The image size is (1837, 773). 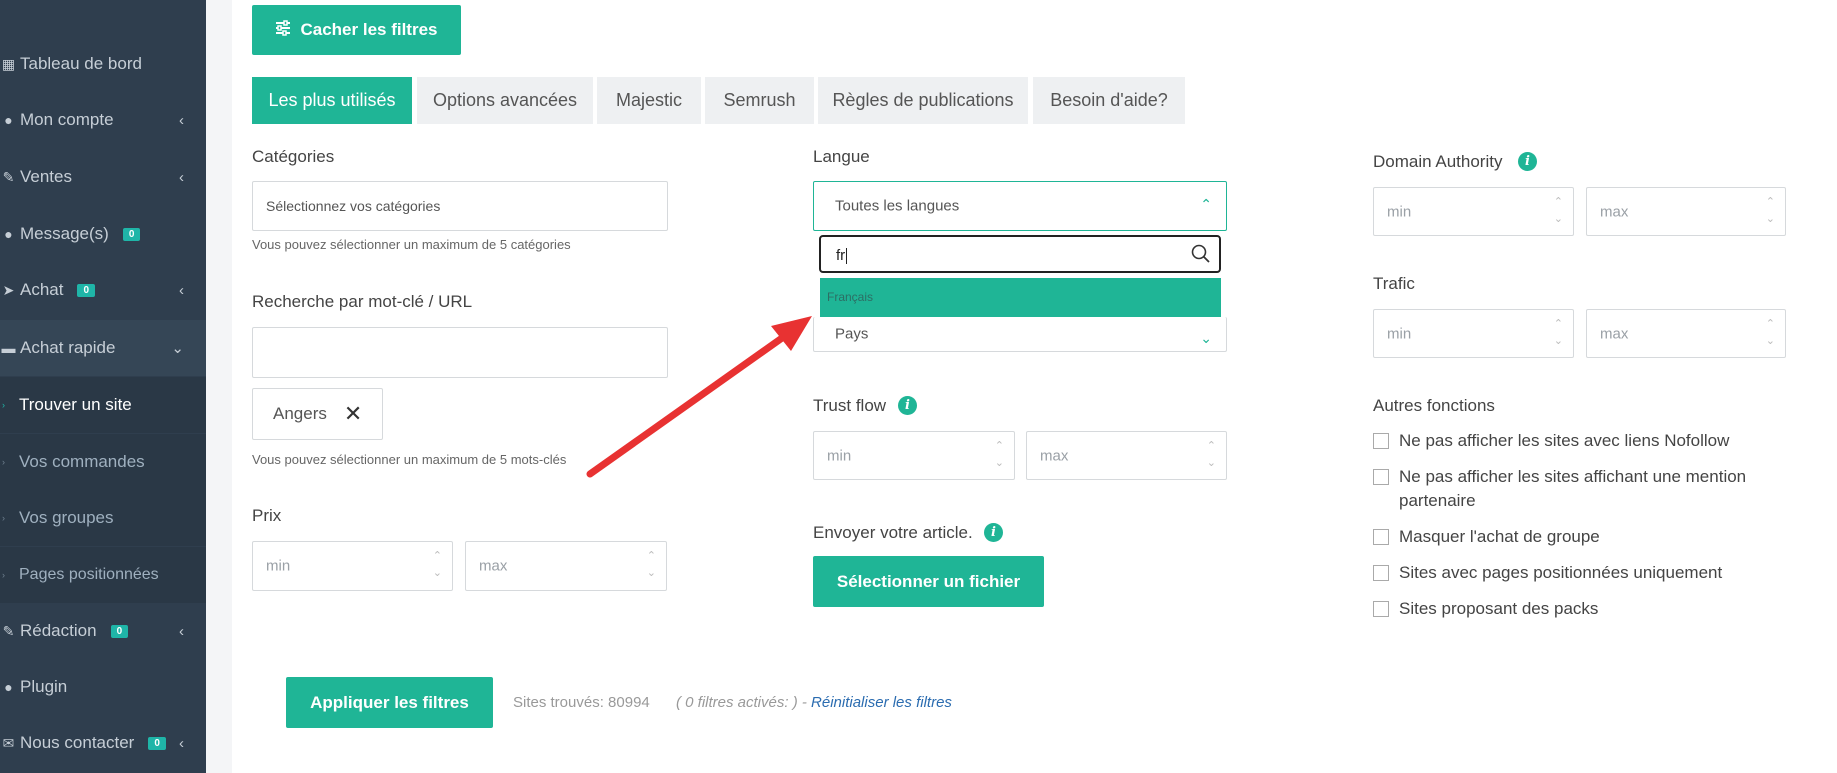 What do you see at coordinates (1020, 334) in the screenshot?
I see `country-select: Pays ⌄` at bounding box center [1020, 334].